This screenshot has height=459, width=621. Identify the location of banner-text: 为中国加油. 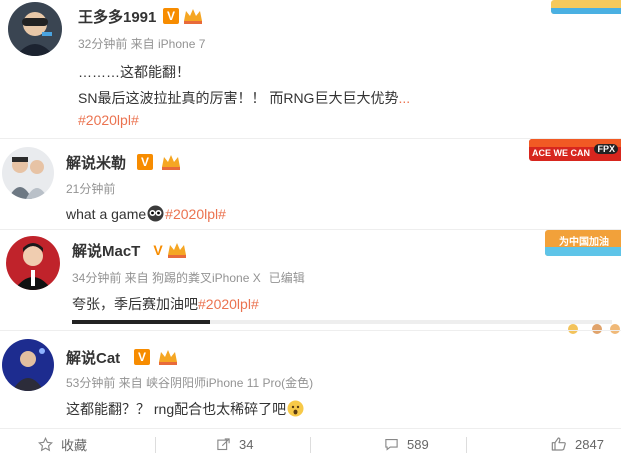
(584, 242).